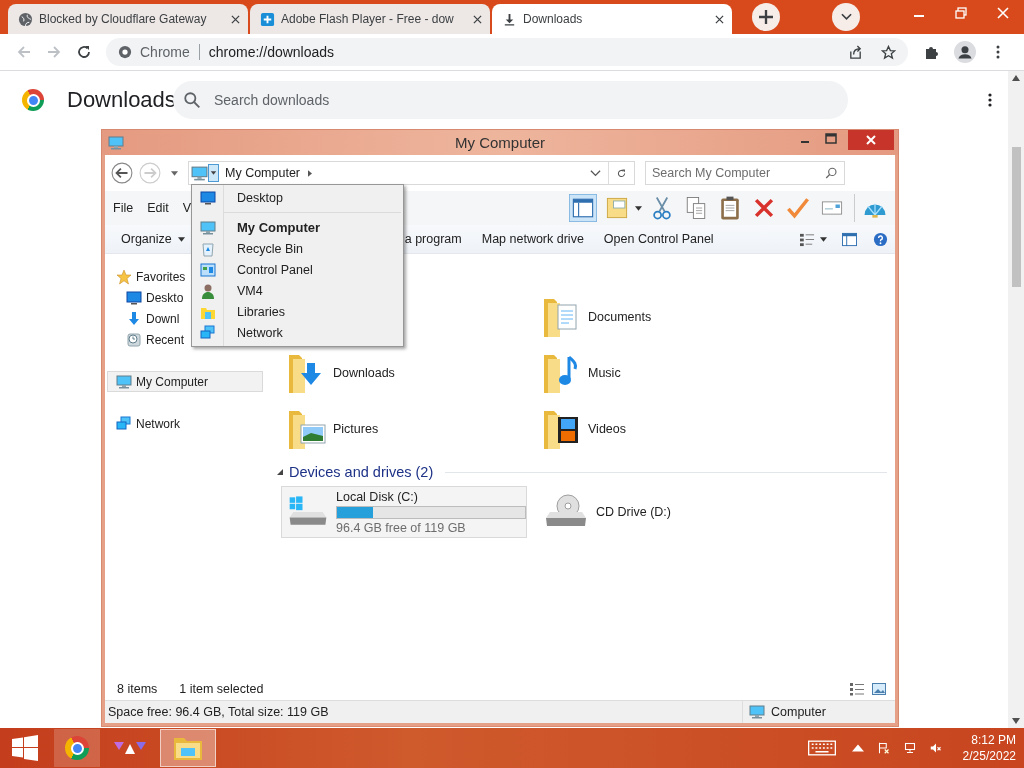 The width and height of the screenshot is (1024, 768). I want to click on details-view-icon, so click(857, 689).